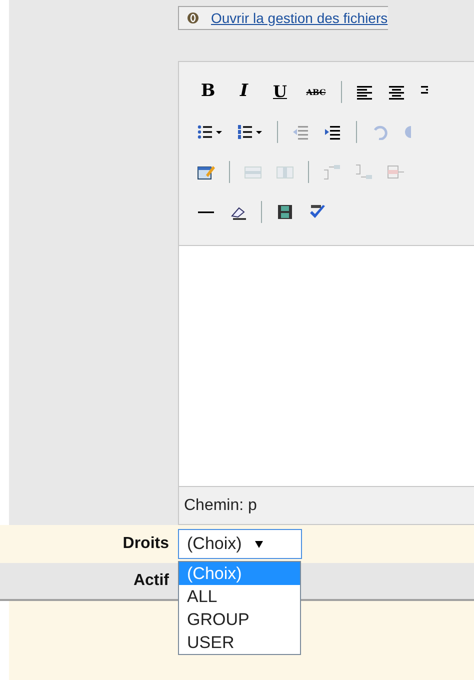 The image size is (474, 680). Describe the element at coordinates (316, 92) in the screenshot. I see `strikethrough-button: ABC` at that location.